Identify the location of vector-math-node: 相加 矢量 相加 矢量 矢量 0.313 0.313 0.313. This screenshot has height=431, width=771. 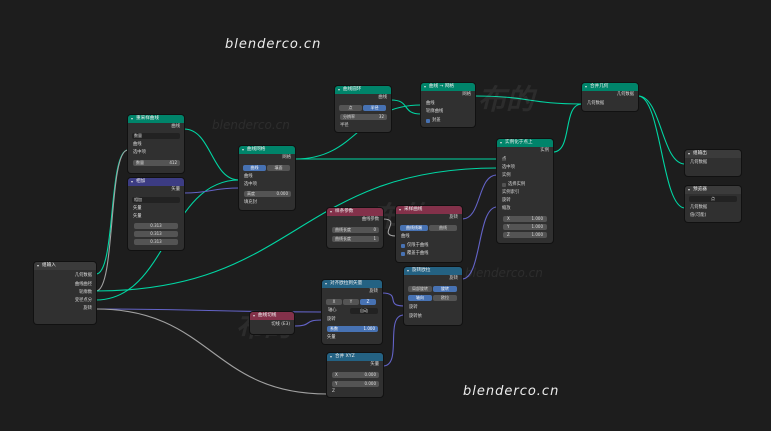
(156, 214).